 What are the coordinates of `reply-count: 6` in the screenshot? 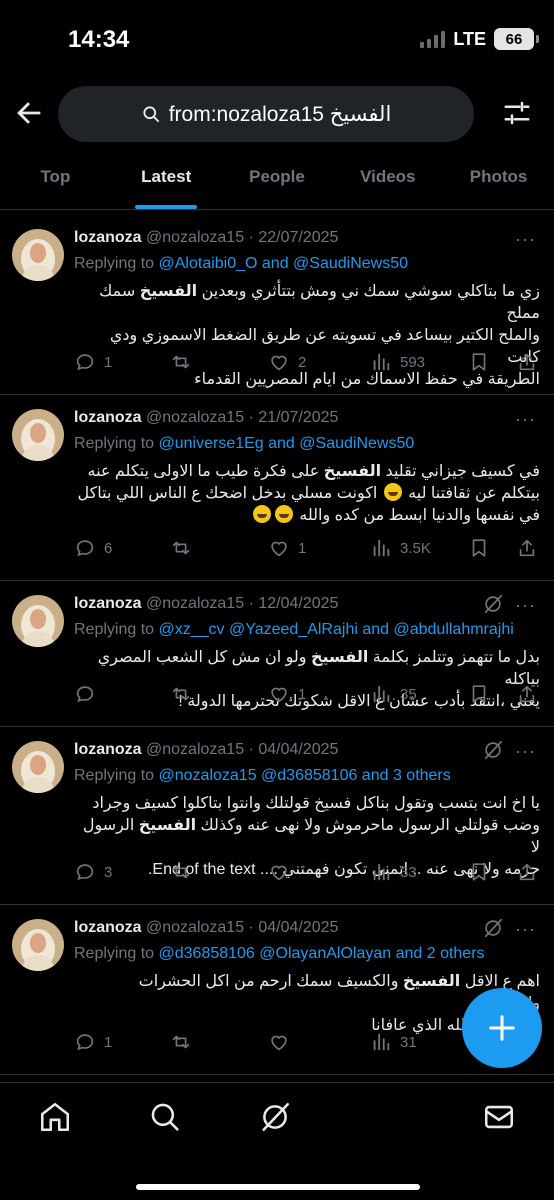 It's located at (108, 548).